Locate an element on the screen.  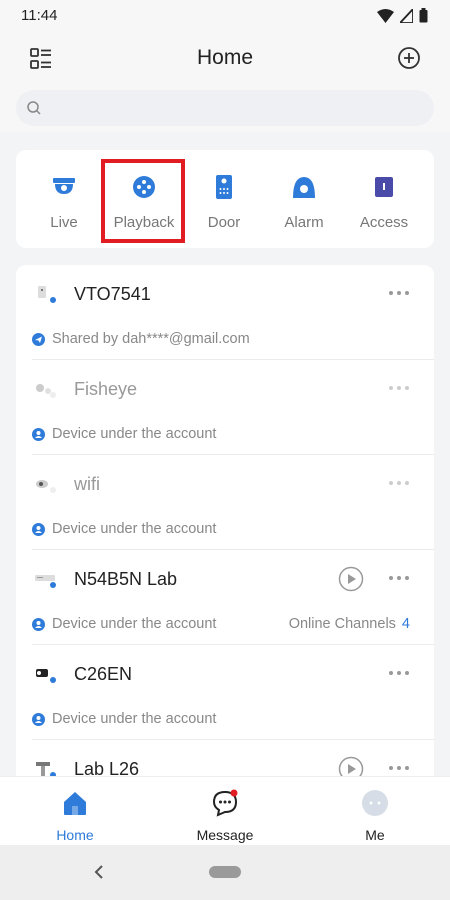
quick-label-alarm: Alarm is located at coordinates (304, 222).